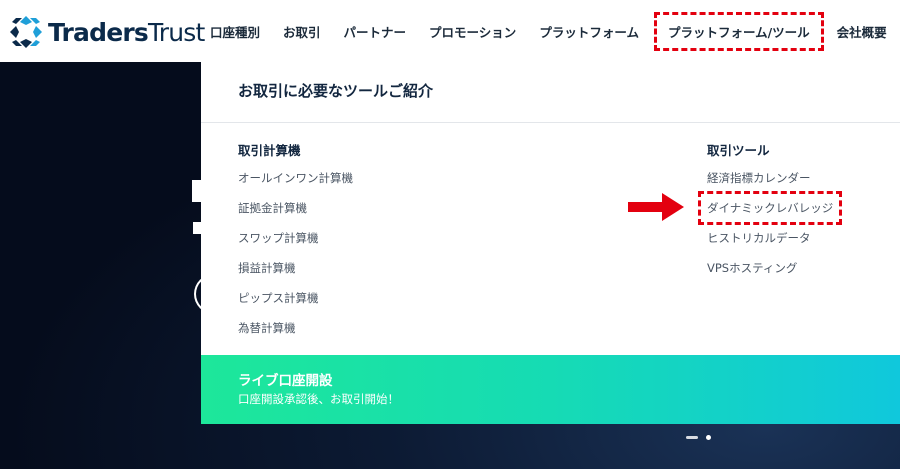  What do you see at coordinates (295, 328) in the screenshot?
I see `link-currency-calculator: 為替計算機` at bounding box center [295, 328].